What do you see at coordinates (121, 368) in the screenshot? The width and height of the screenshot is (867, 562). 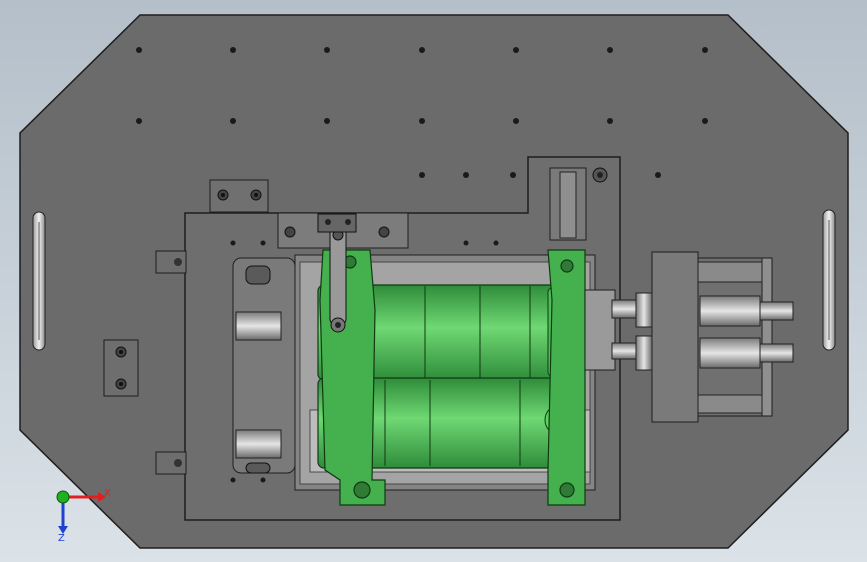 I see `left-bracket` at bounding box center [121, 368].